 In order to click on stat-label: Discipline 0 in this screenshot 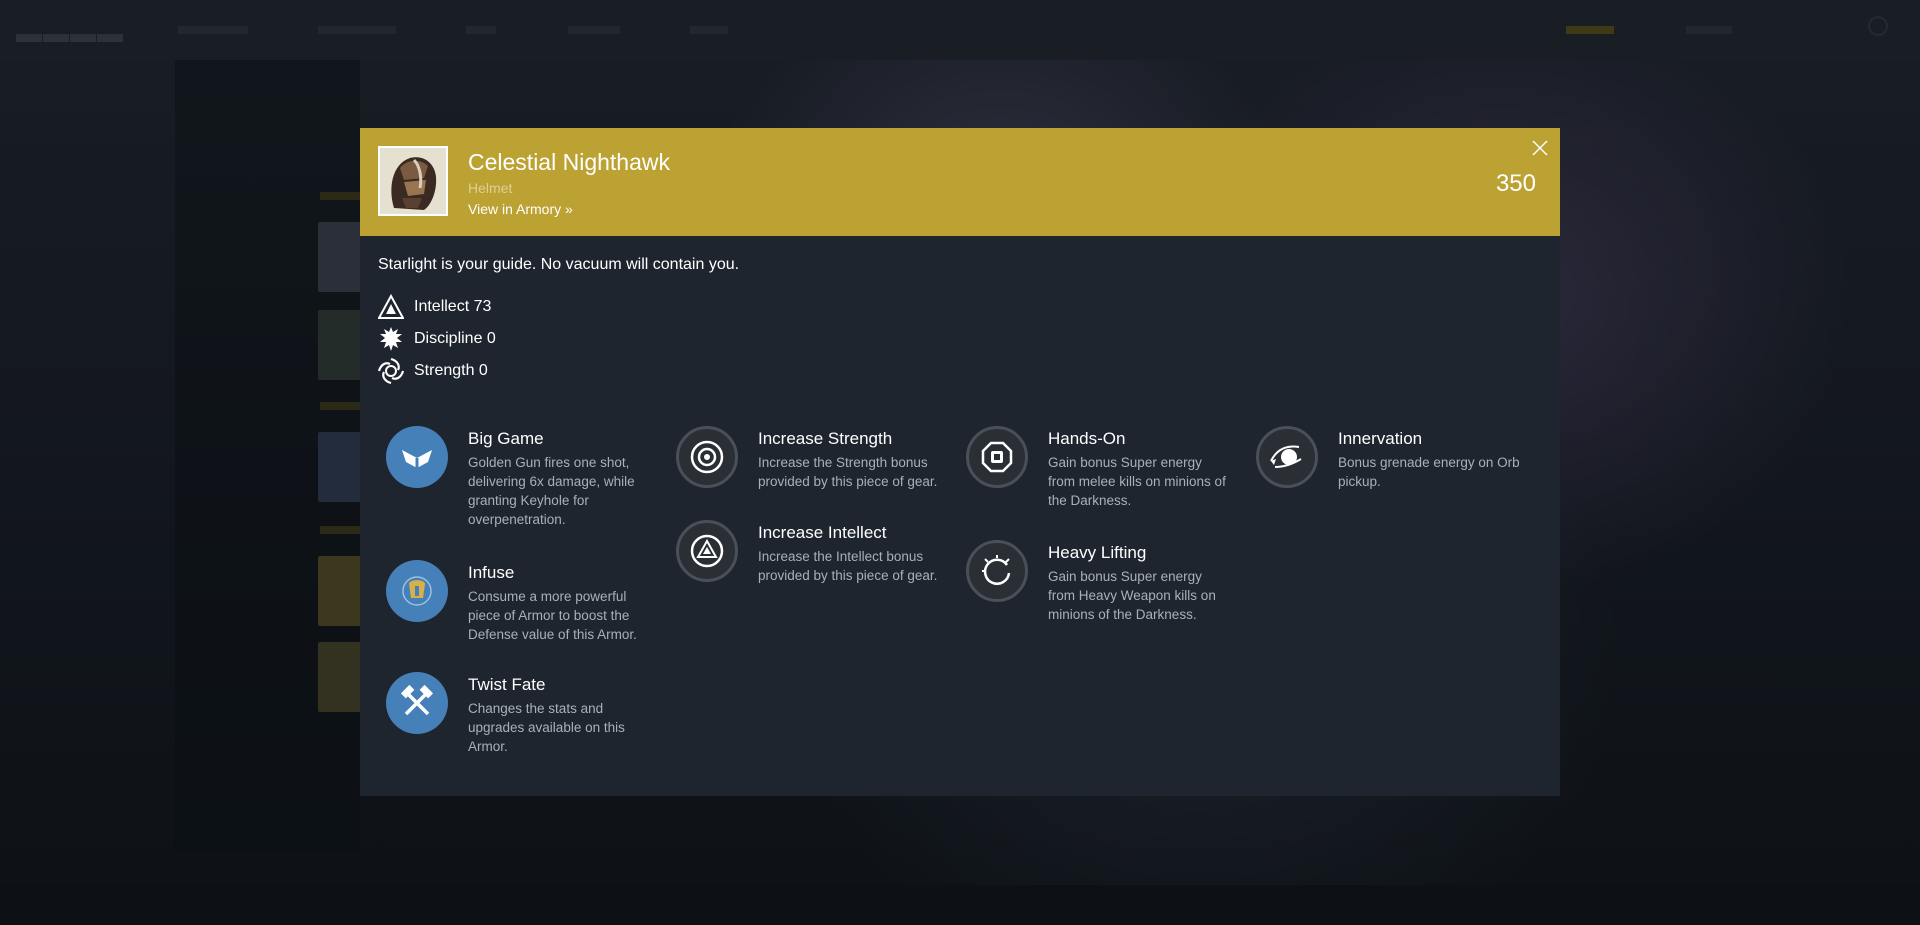, I will do `click(455, 338)`.